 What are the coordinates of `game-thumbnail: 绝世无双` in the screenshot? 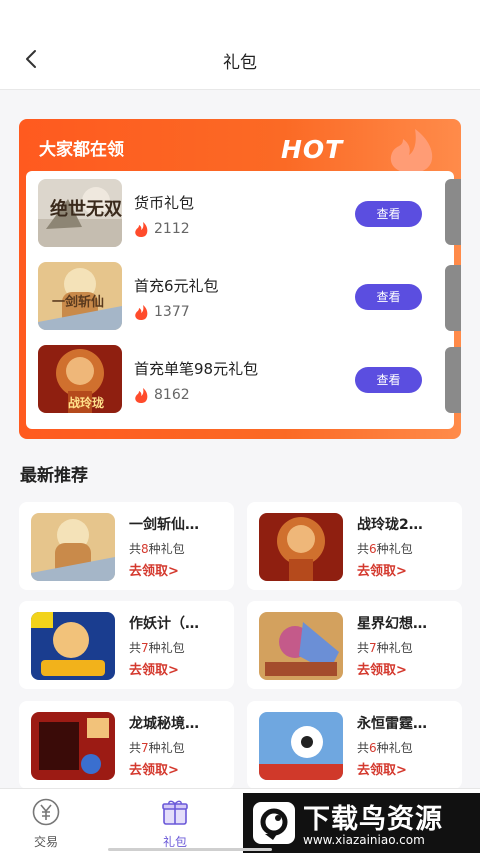 It's located at (80, 213).